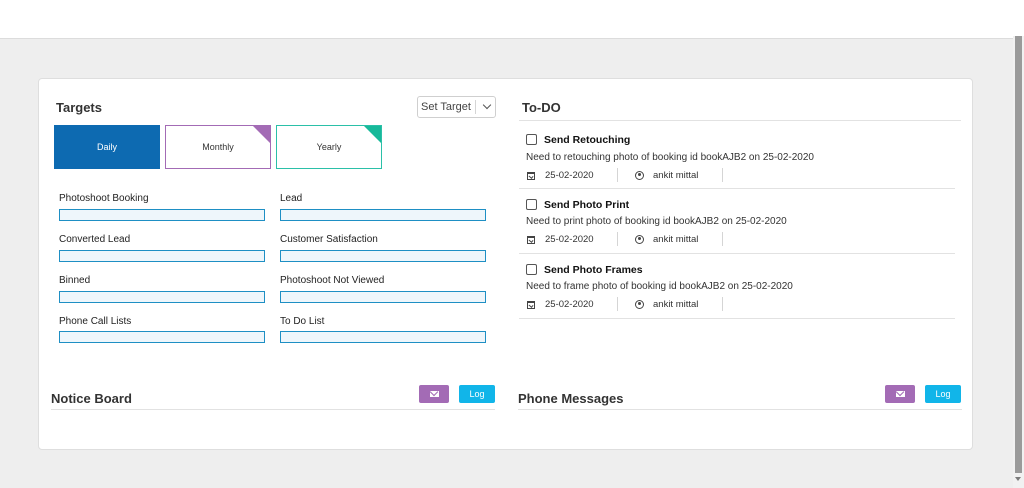 The width and height of the screenshot is (1024, 488). I want to click on notice-board-divider, so click(273, 409).